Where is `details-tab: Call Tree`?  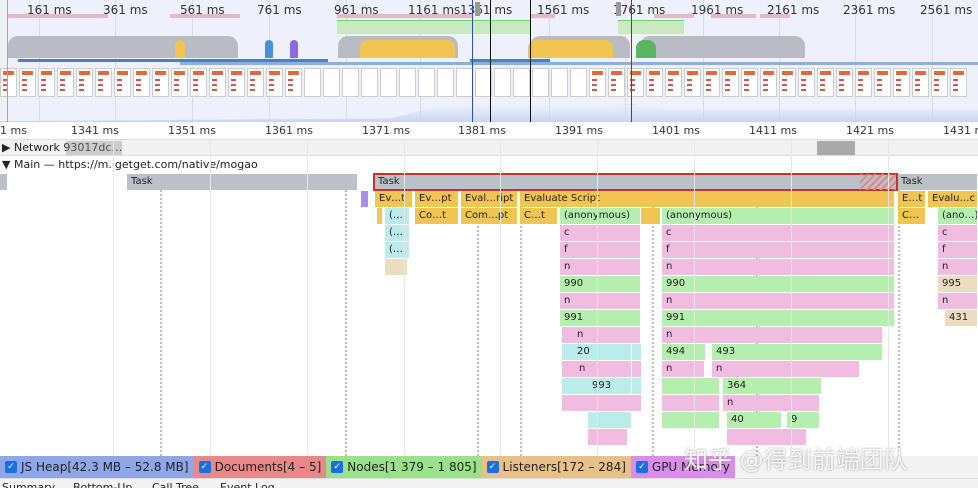 details-tab: Call Tree is located at coordinates (175, 484).